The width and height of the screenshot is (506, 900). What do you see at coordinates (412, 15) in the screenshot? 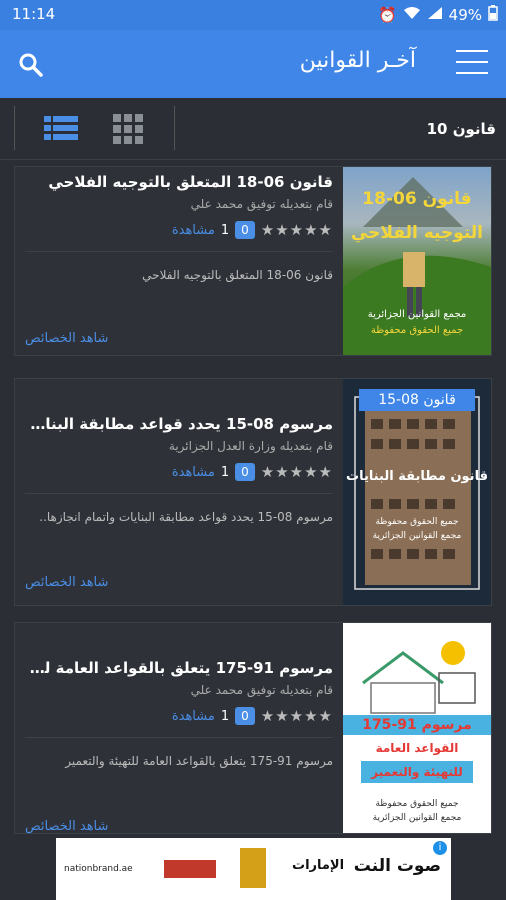
I see `wifi-icon` at bounding box center [412, 15].